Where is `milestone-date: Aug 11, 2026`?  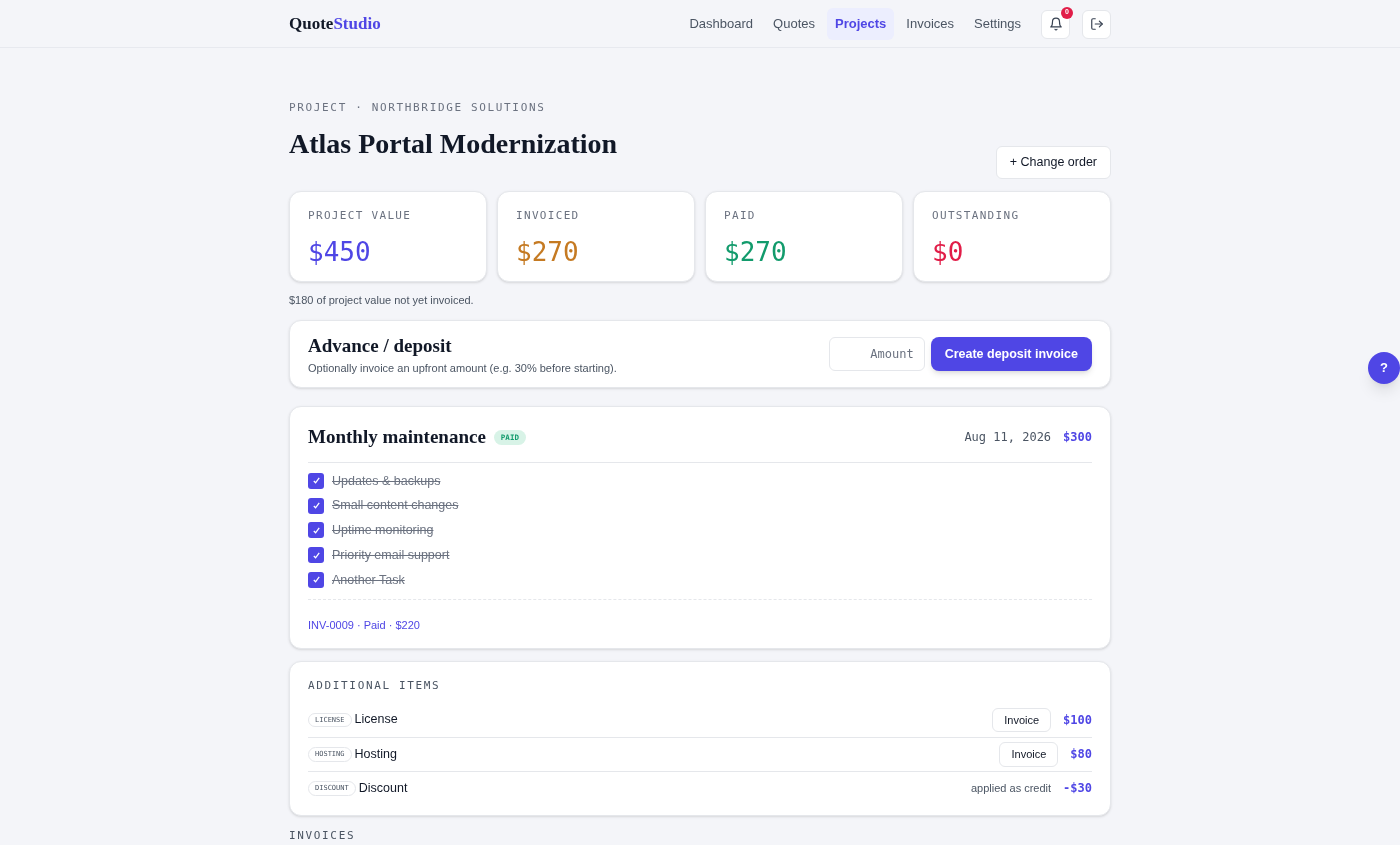 milestone-date: Aug 11, 2026 is located at coordinates (1008, 438).